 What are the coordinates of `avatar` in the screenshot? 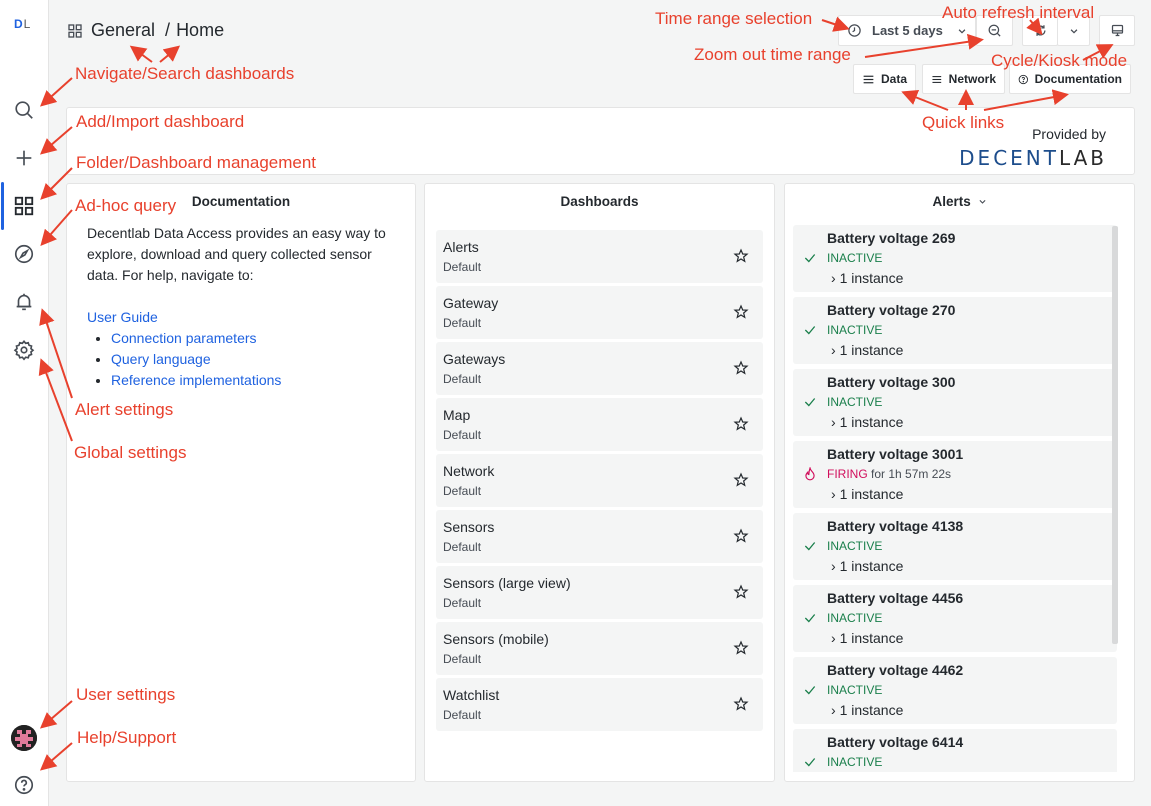 It's located at (24, 738).